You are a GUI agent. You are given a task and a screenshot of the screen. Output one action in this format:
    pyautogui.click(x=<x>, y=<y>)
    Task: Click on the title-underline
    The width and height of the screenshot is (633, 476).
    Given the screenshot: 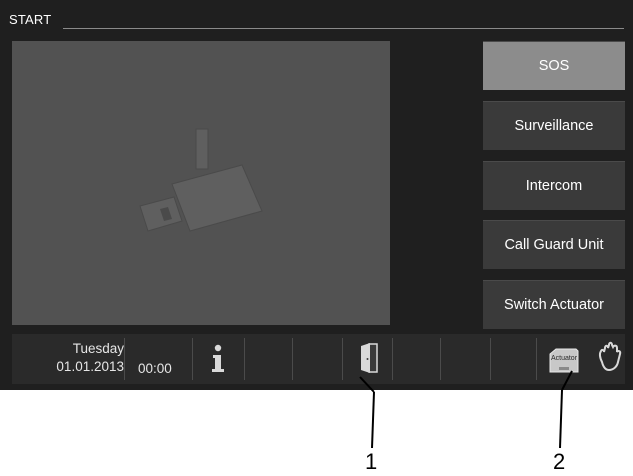 What is the action you would take?
    pyautogui.click(x=343, y=28)
    